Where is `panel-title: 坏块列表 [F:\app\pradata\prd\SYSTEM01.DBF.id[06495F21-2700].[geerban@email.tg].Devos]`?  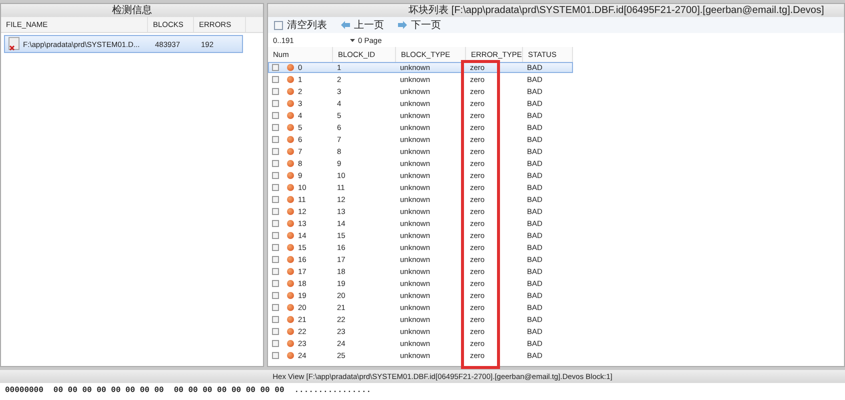
panel-title: 坏块列表 [F:\app\pradata\prd\SYSTEM01.DBF.id[06495F21-2700].[geerban@email.tg].Devos] is located at coordinates (556, 10).